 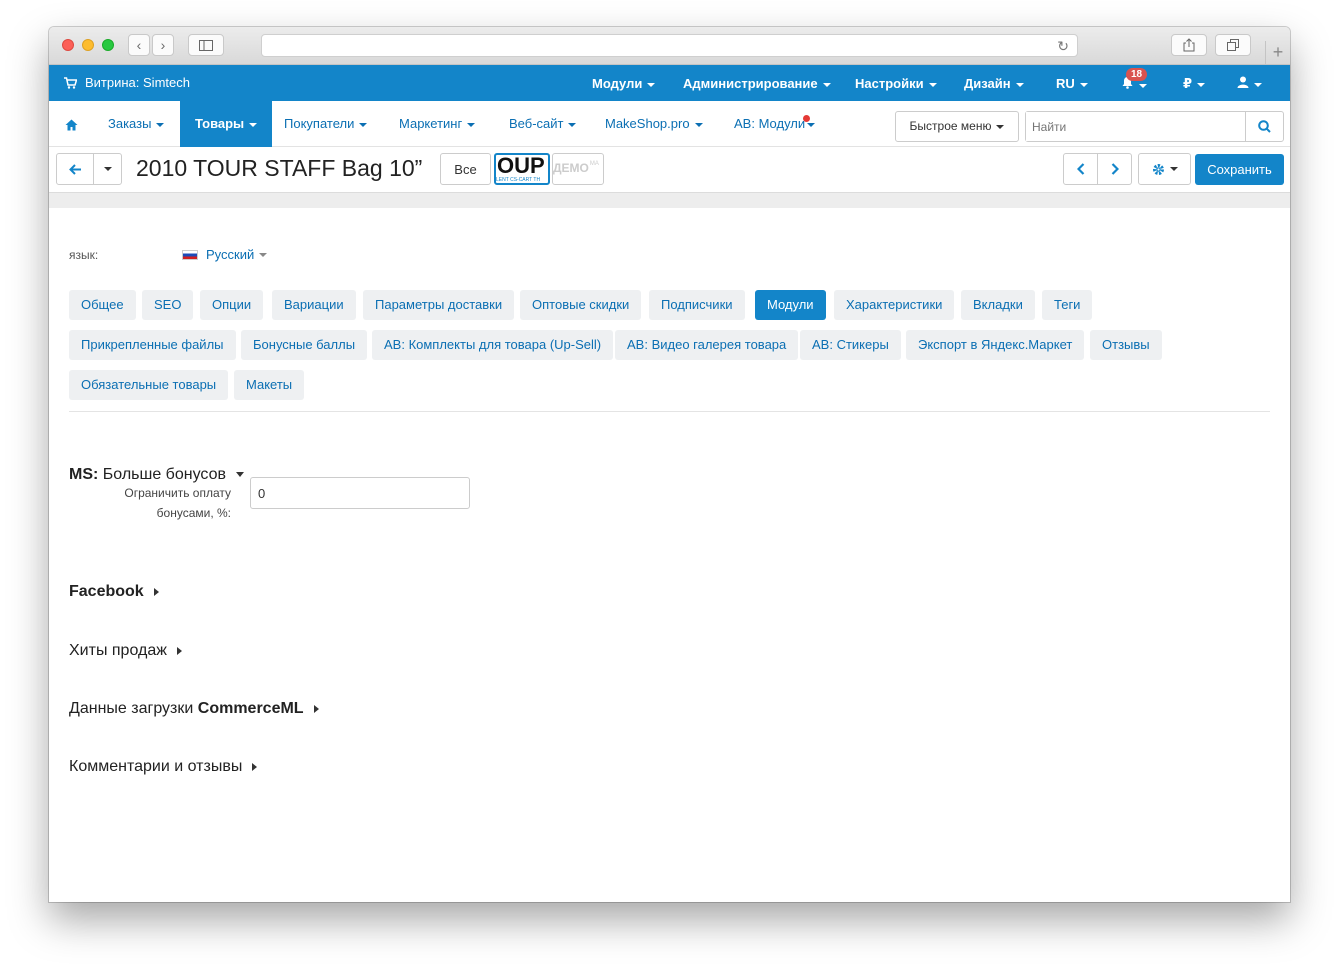 I want to click on tab-general: Общее, so click(x=102, y=305).